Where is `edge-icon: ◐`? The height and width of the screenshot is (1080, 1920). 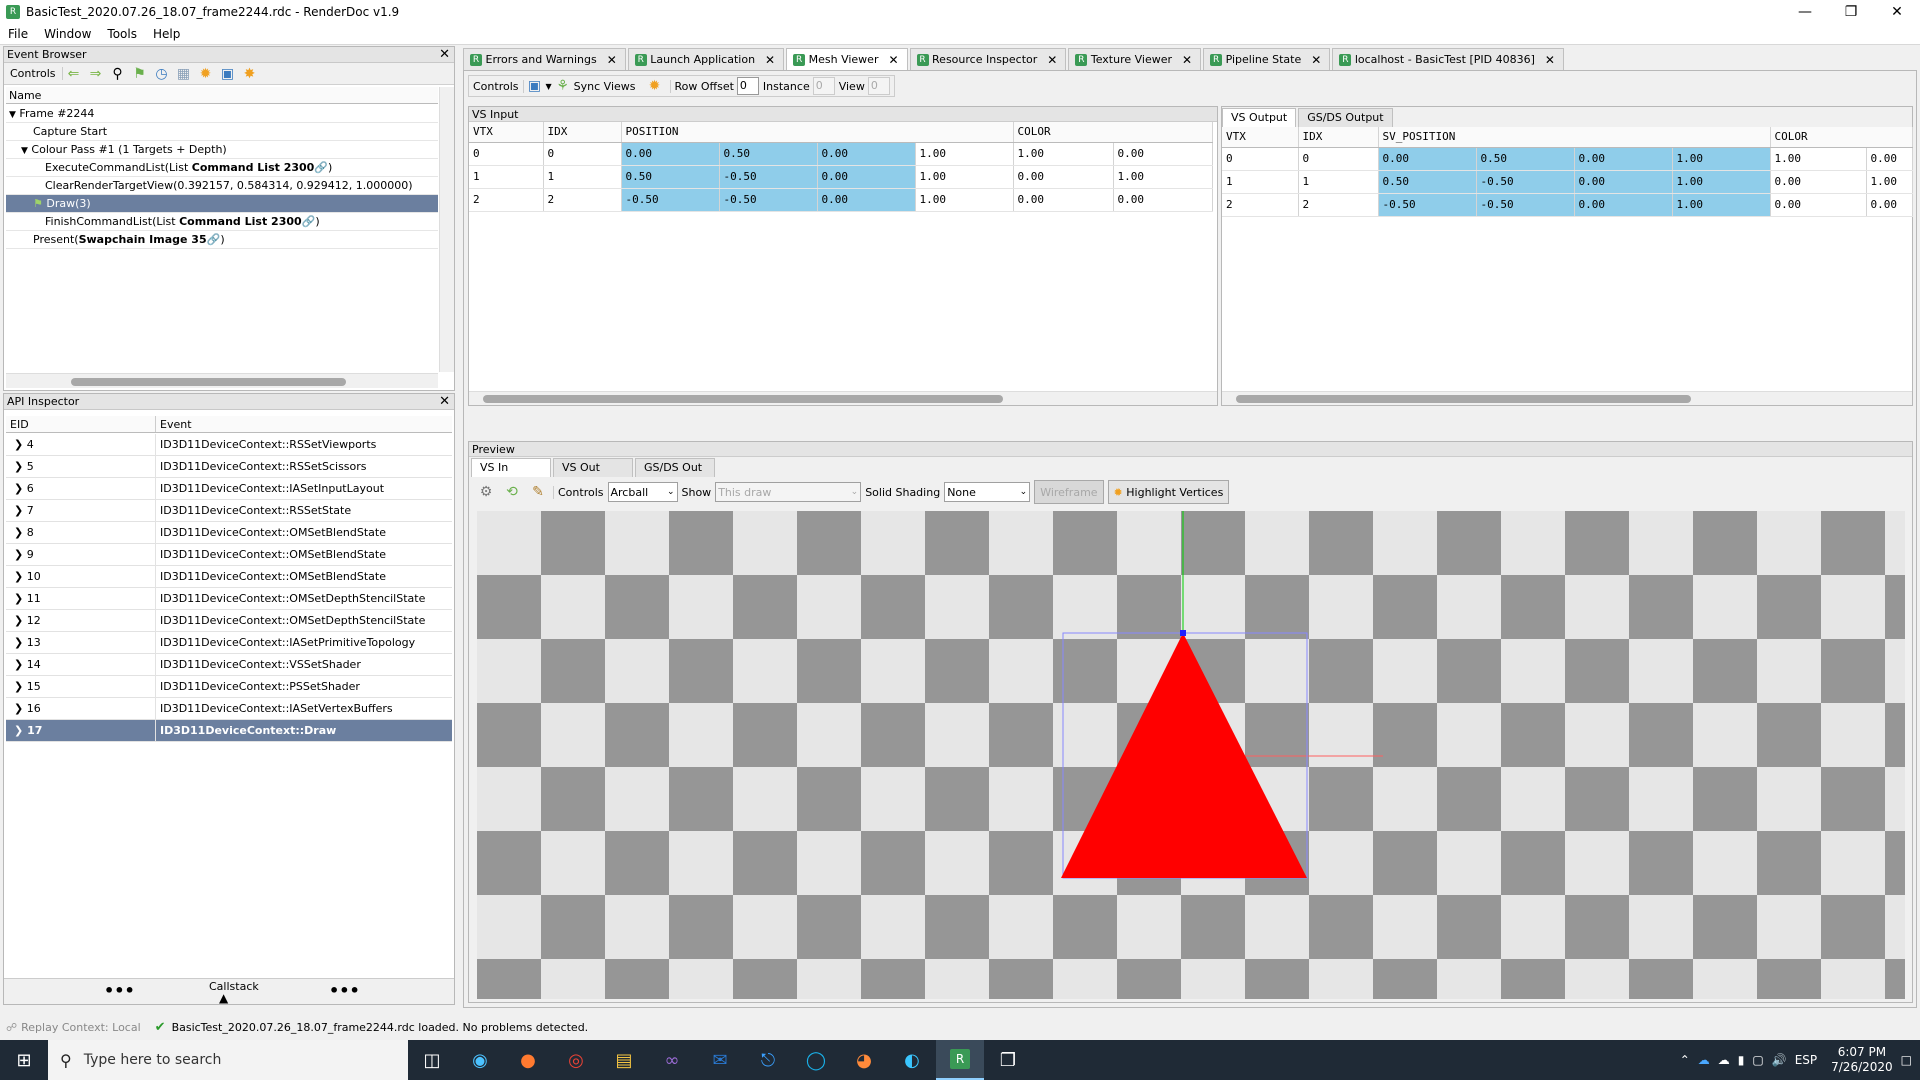 edge-icon: ◐ is located at coordinates (912, 1060).